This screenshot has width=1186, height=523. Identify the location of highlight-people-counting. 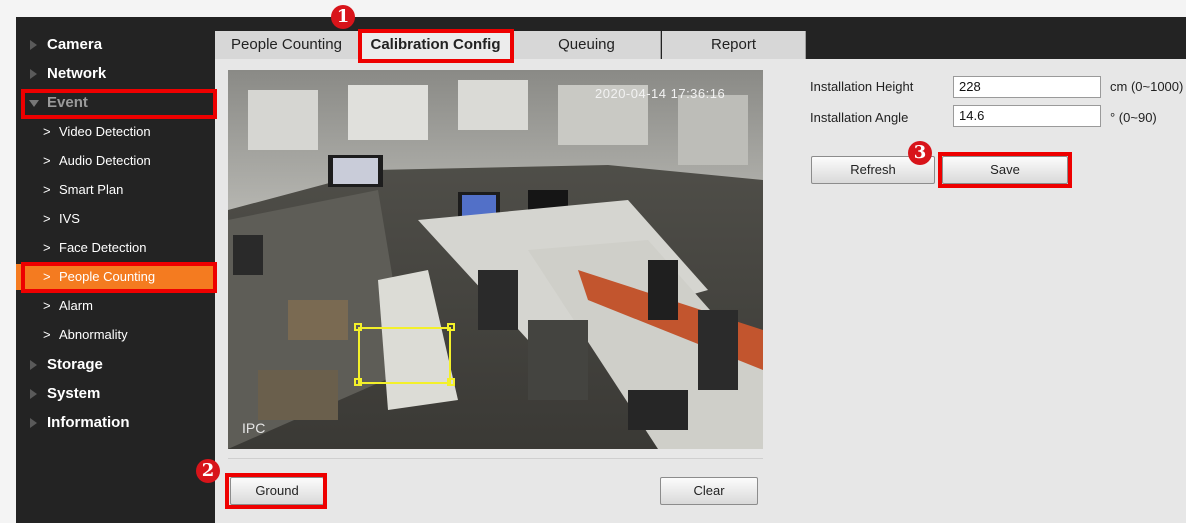
(119, 277).